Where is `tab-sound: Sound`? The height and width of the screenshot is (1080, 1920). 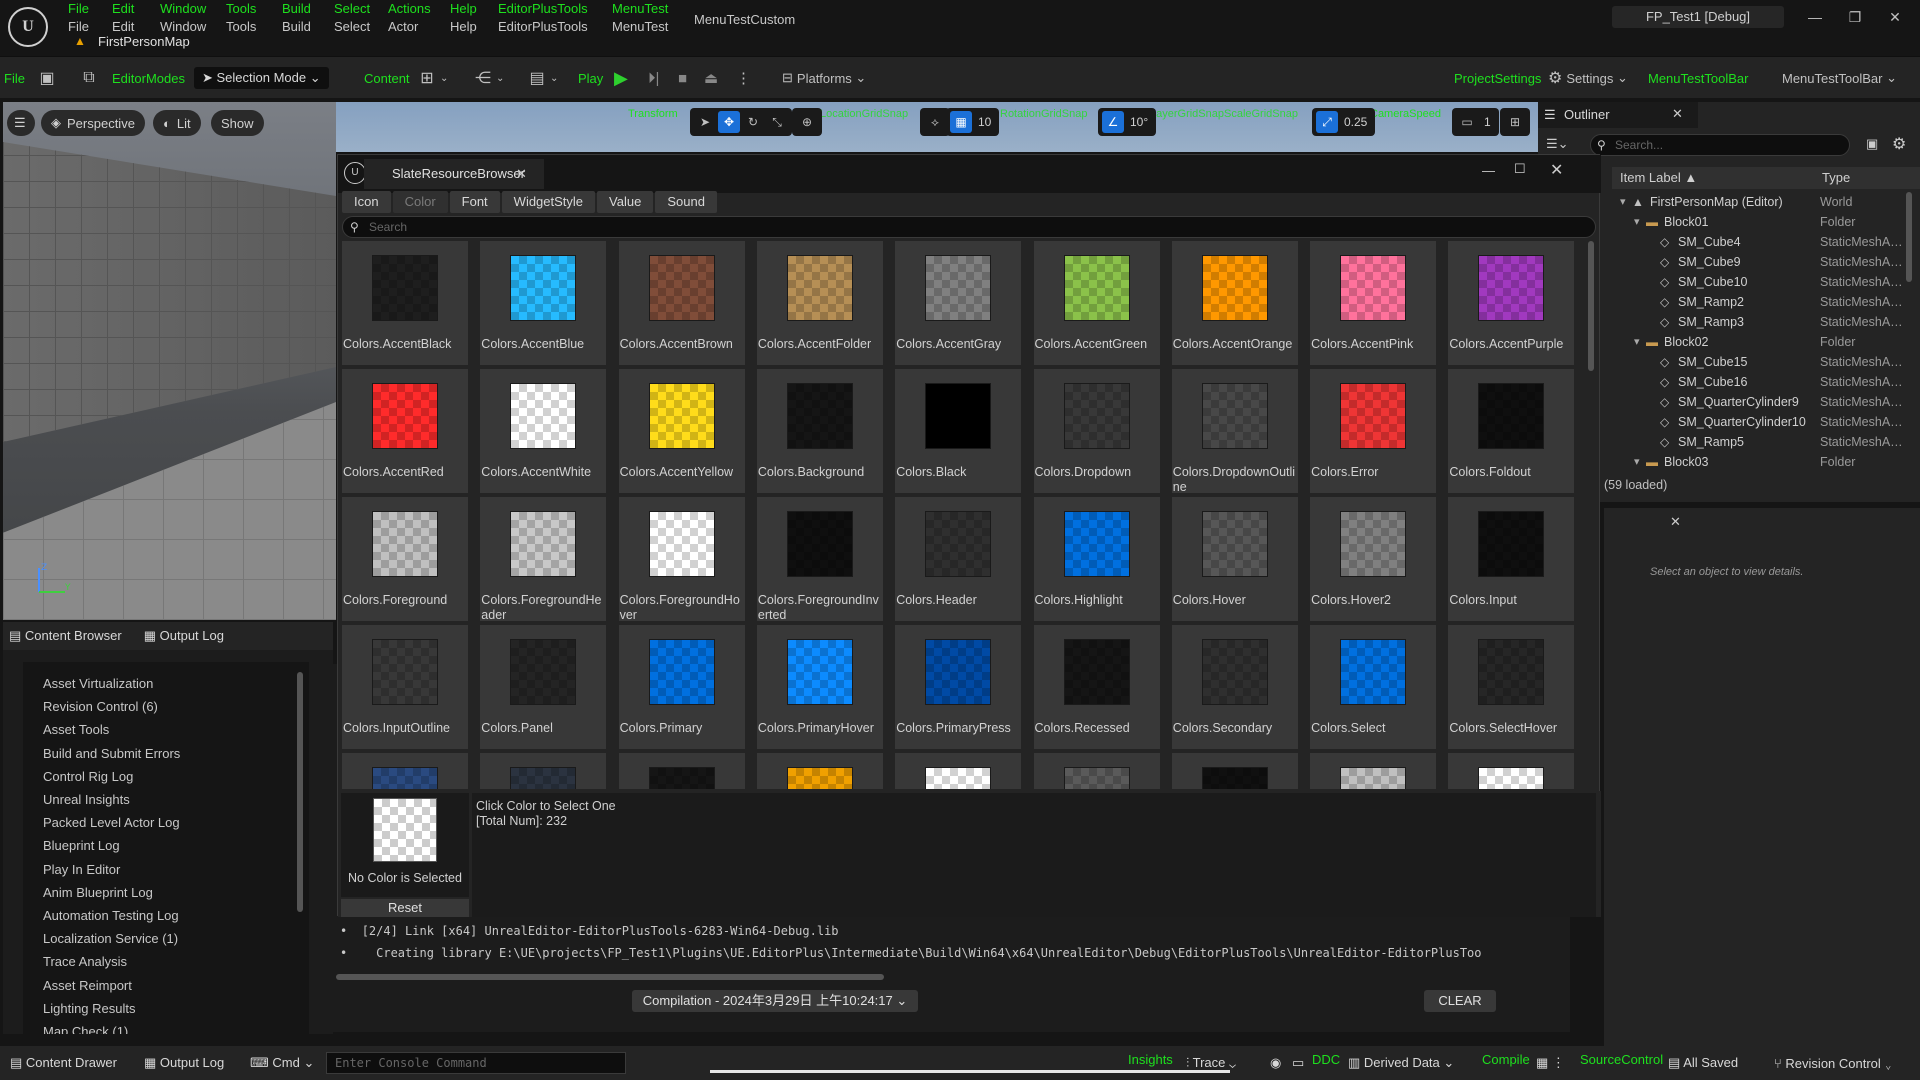
tab-sound: Sound is located at coordinates (686, 202).